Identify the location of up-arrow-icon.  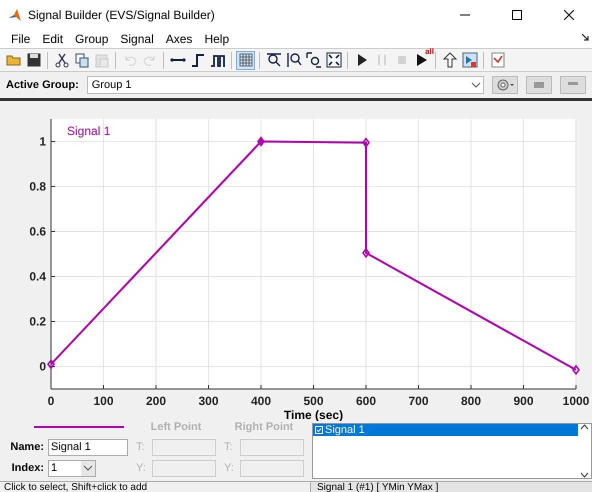
(450, 60).